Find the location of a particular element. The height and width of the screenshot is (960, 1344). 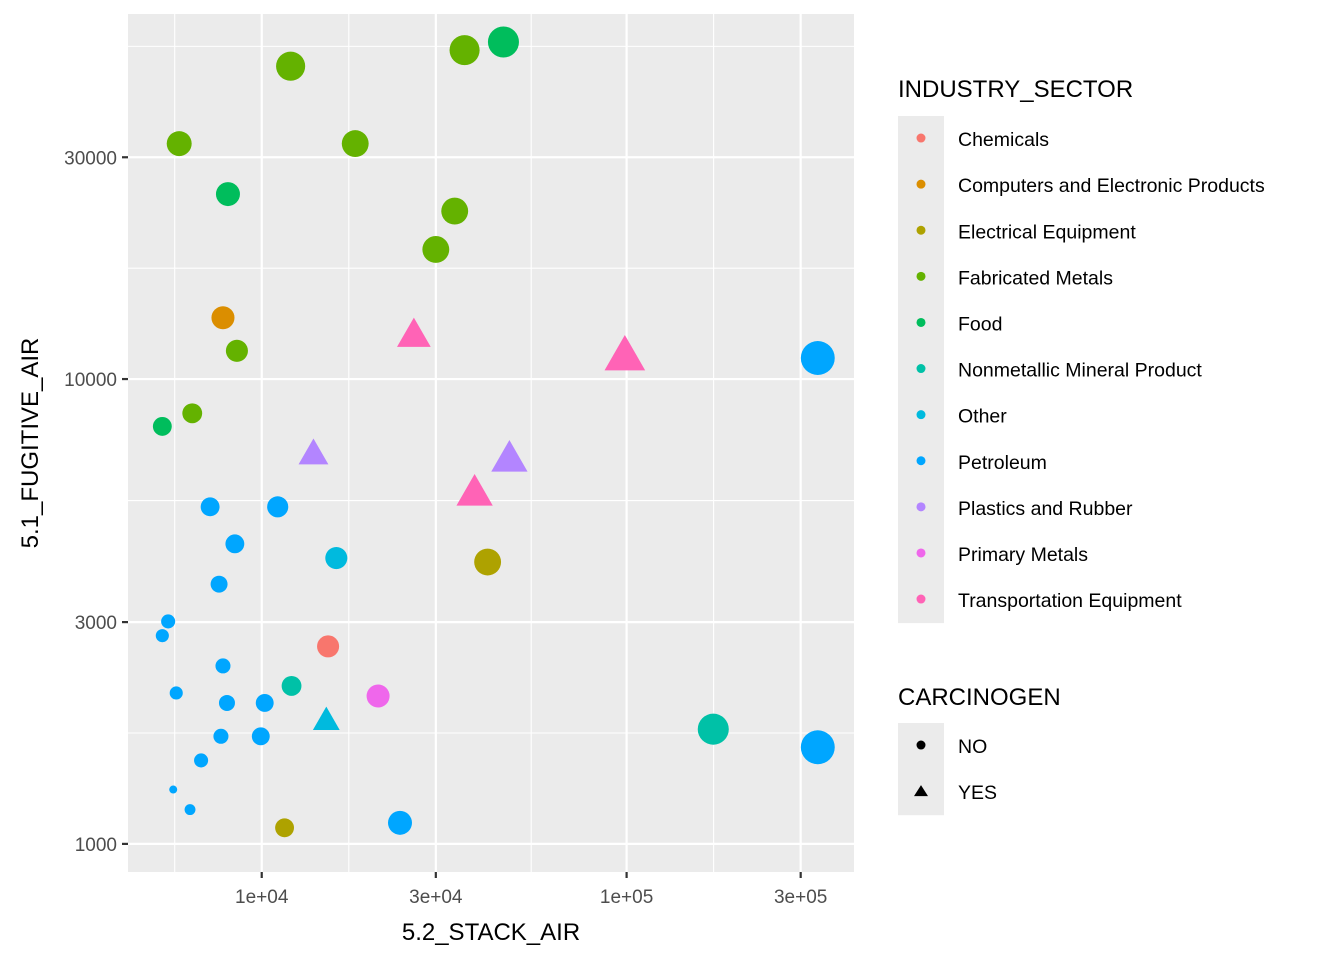

legend-key-background is located at coordinates (921, 769).